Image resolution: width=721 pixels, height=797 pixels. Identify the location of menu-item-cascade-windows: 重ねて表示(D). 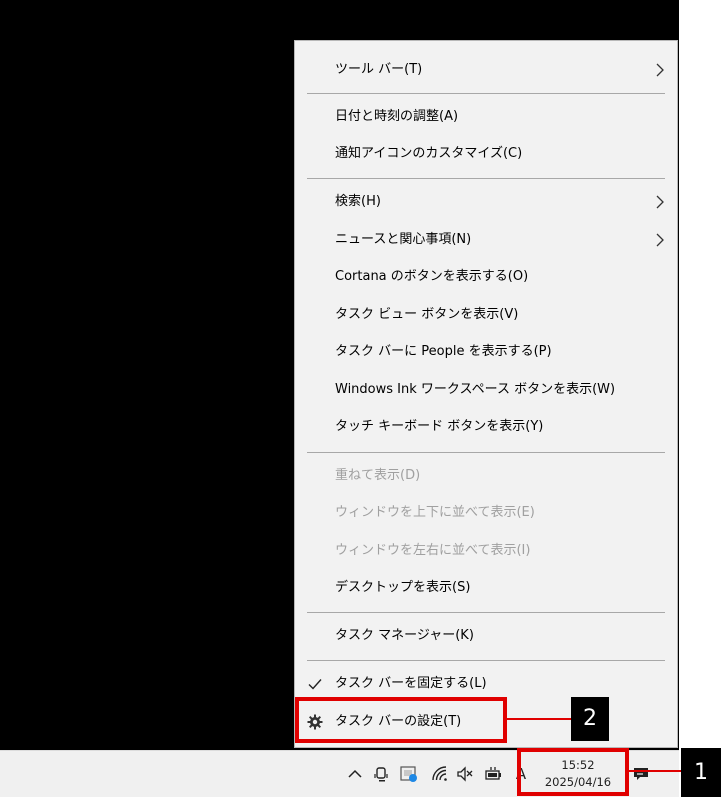
(378, 475).